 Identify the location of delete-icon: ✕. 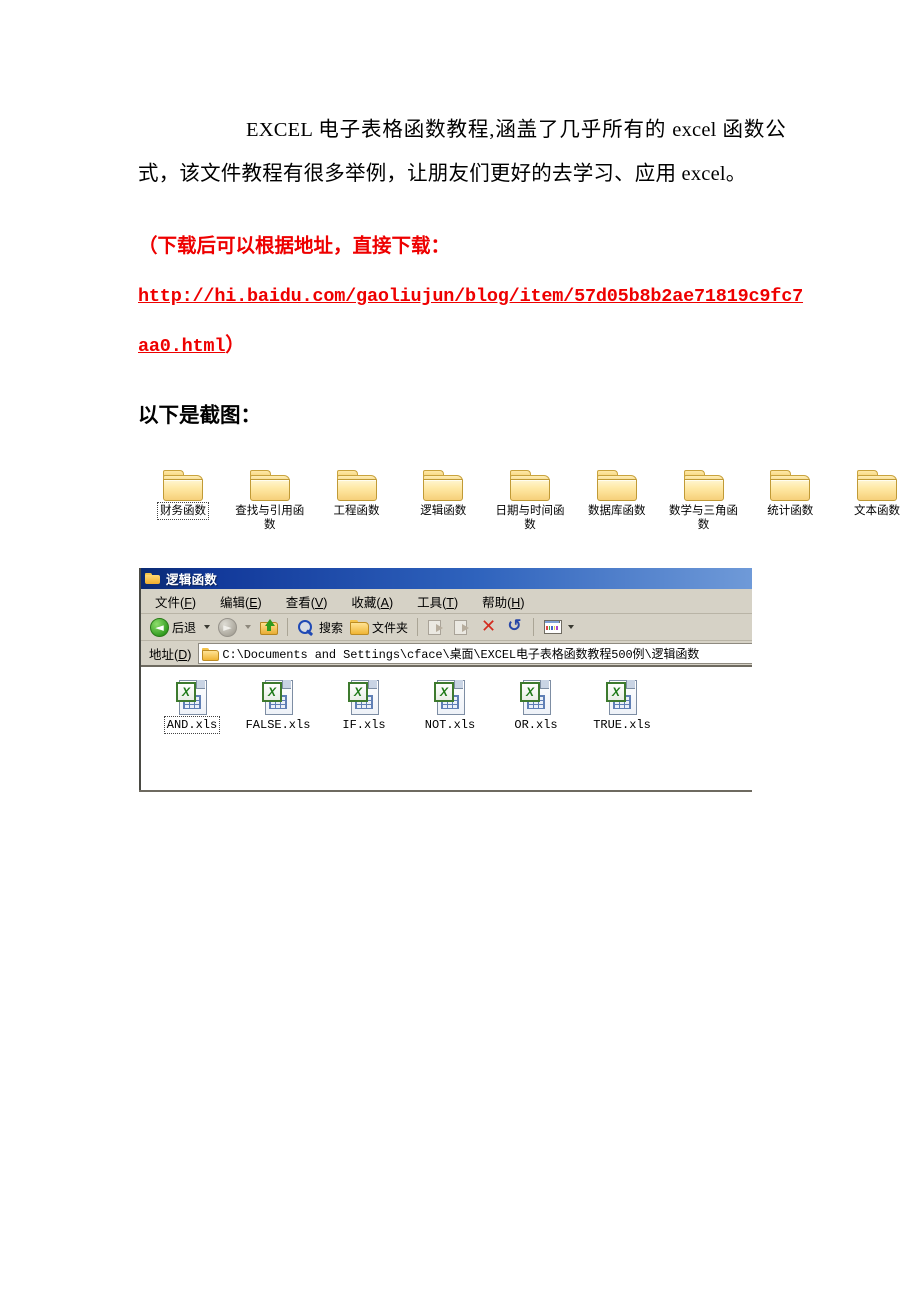
(489, 626).